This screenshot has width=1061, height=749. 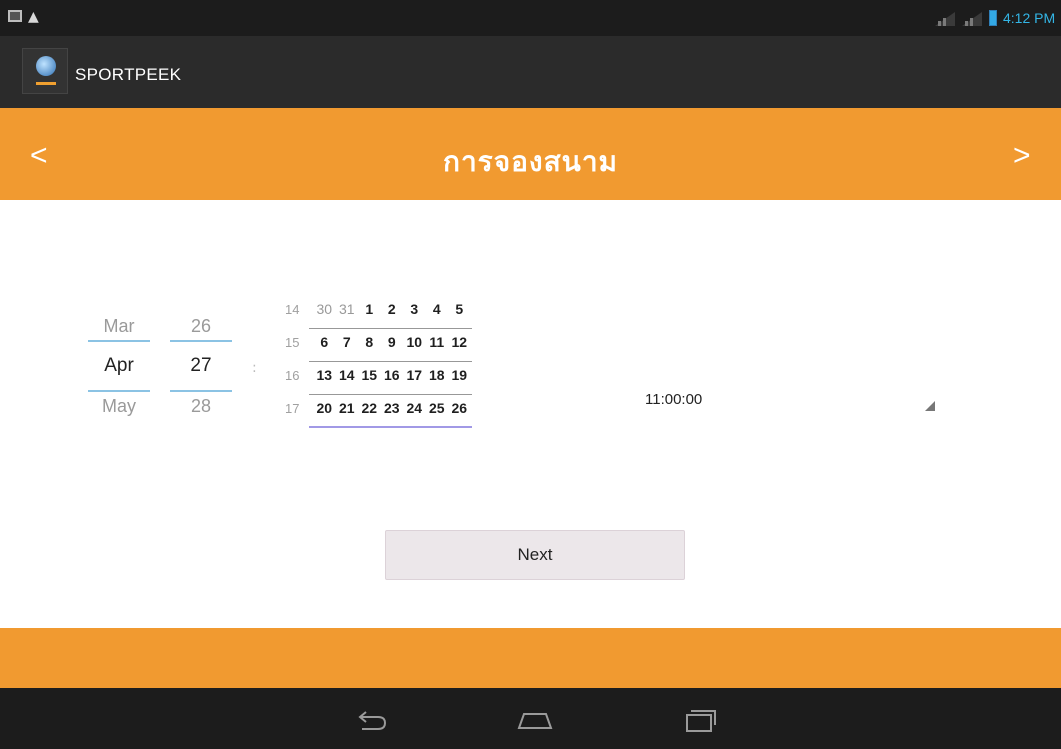 I want to click on calendar-day: 16, so click(x=392, y=375).